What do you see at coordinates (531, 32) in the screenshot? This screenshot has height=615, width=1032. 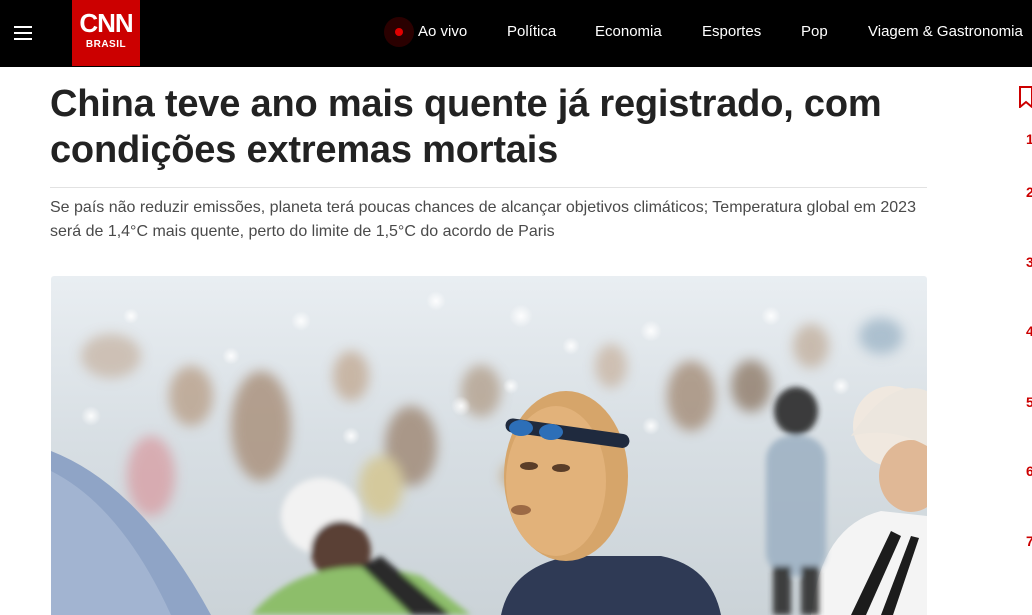 I see `nav-item-politica: Política` at bounding box center [531, 32].